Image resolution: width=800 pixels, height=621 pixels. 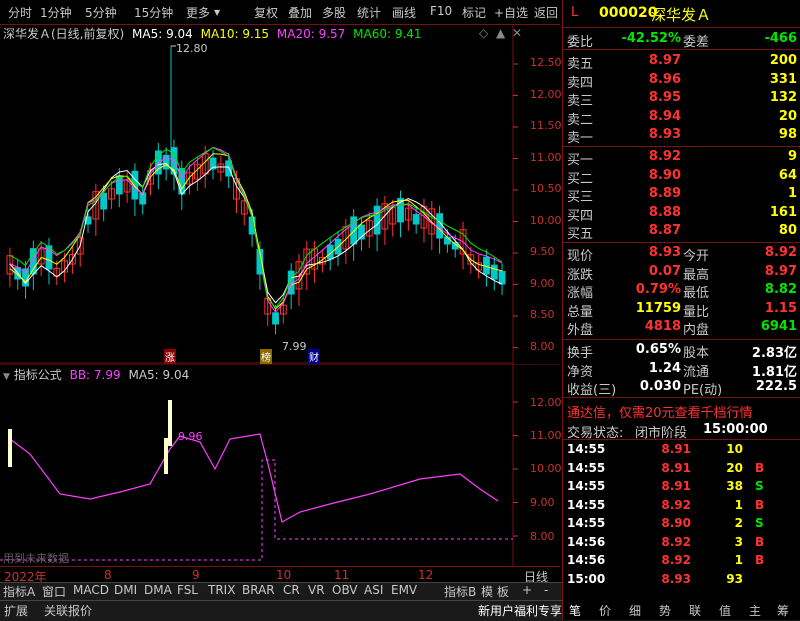 I want to click on tick-volume: 2, so click(x=738, y=523).